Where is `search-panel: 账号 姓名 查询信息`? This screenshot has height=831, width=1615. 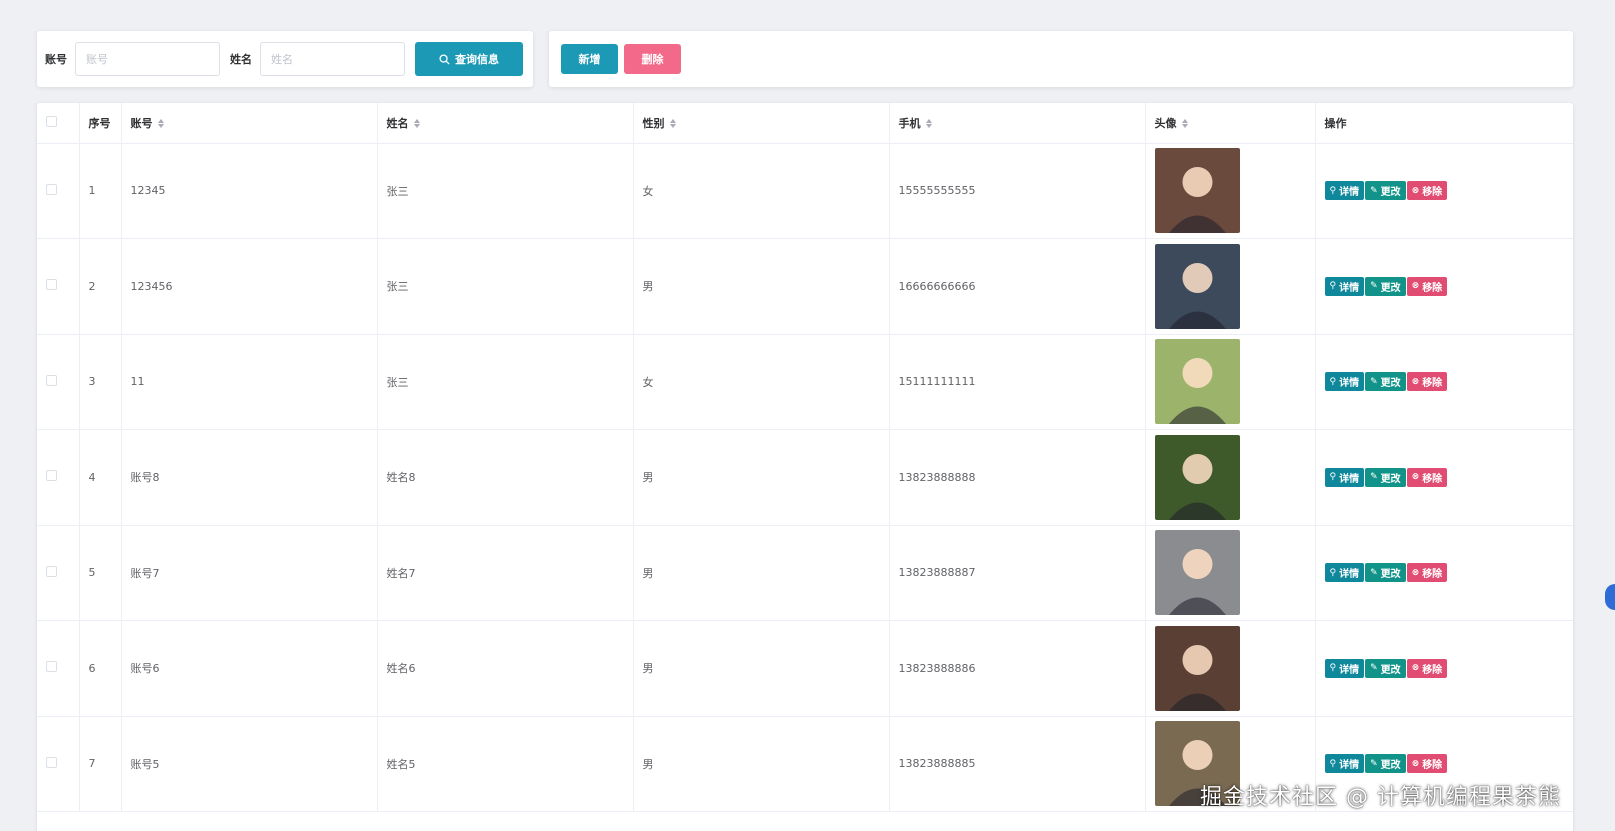
search-panel: 账号 姓名 查询信息 is located at coordinates (285, 59).